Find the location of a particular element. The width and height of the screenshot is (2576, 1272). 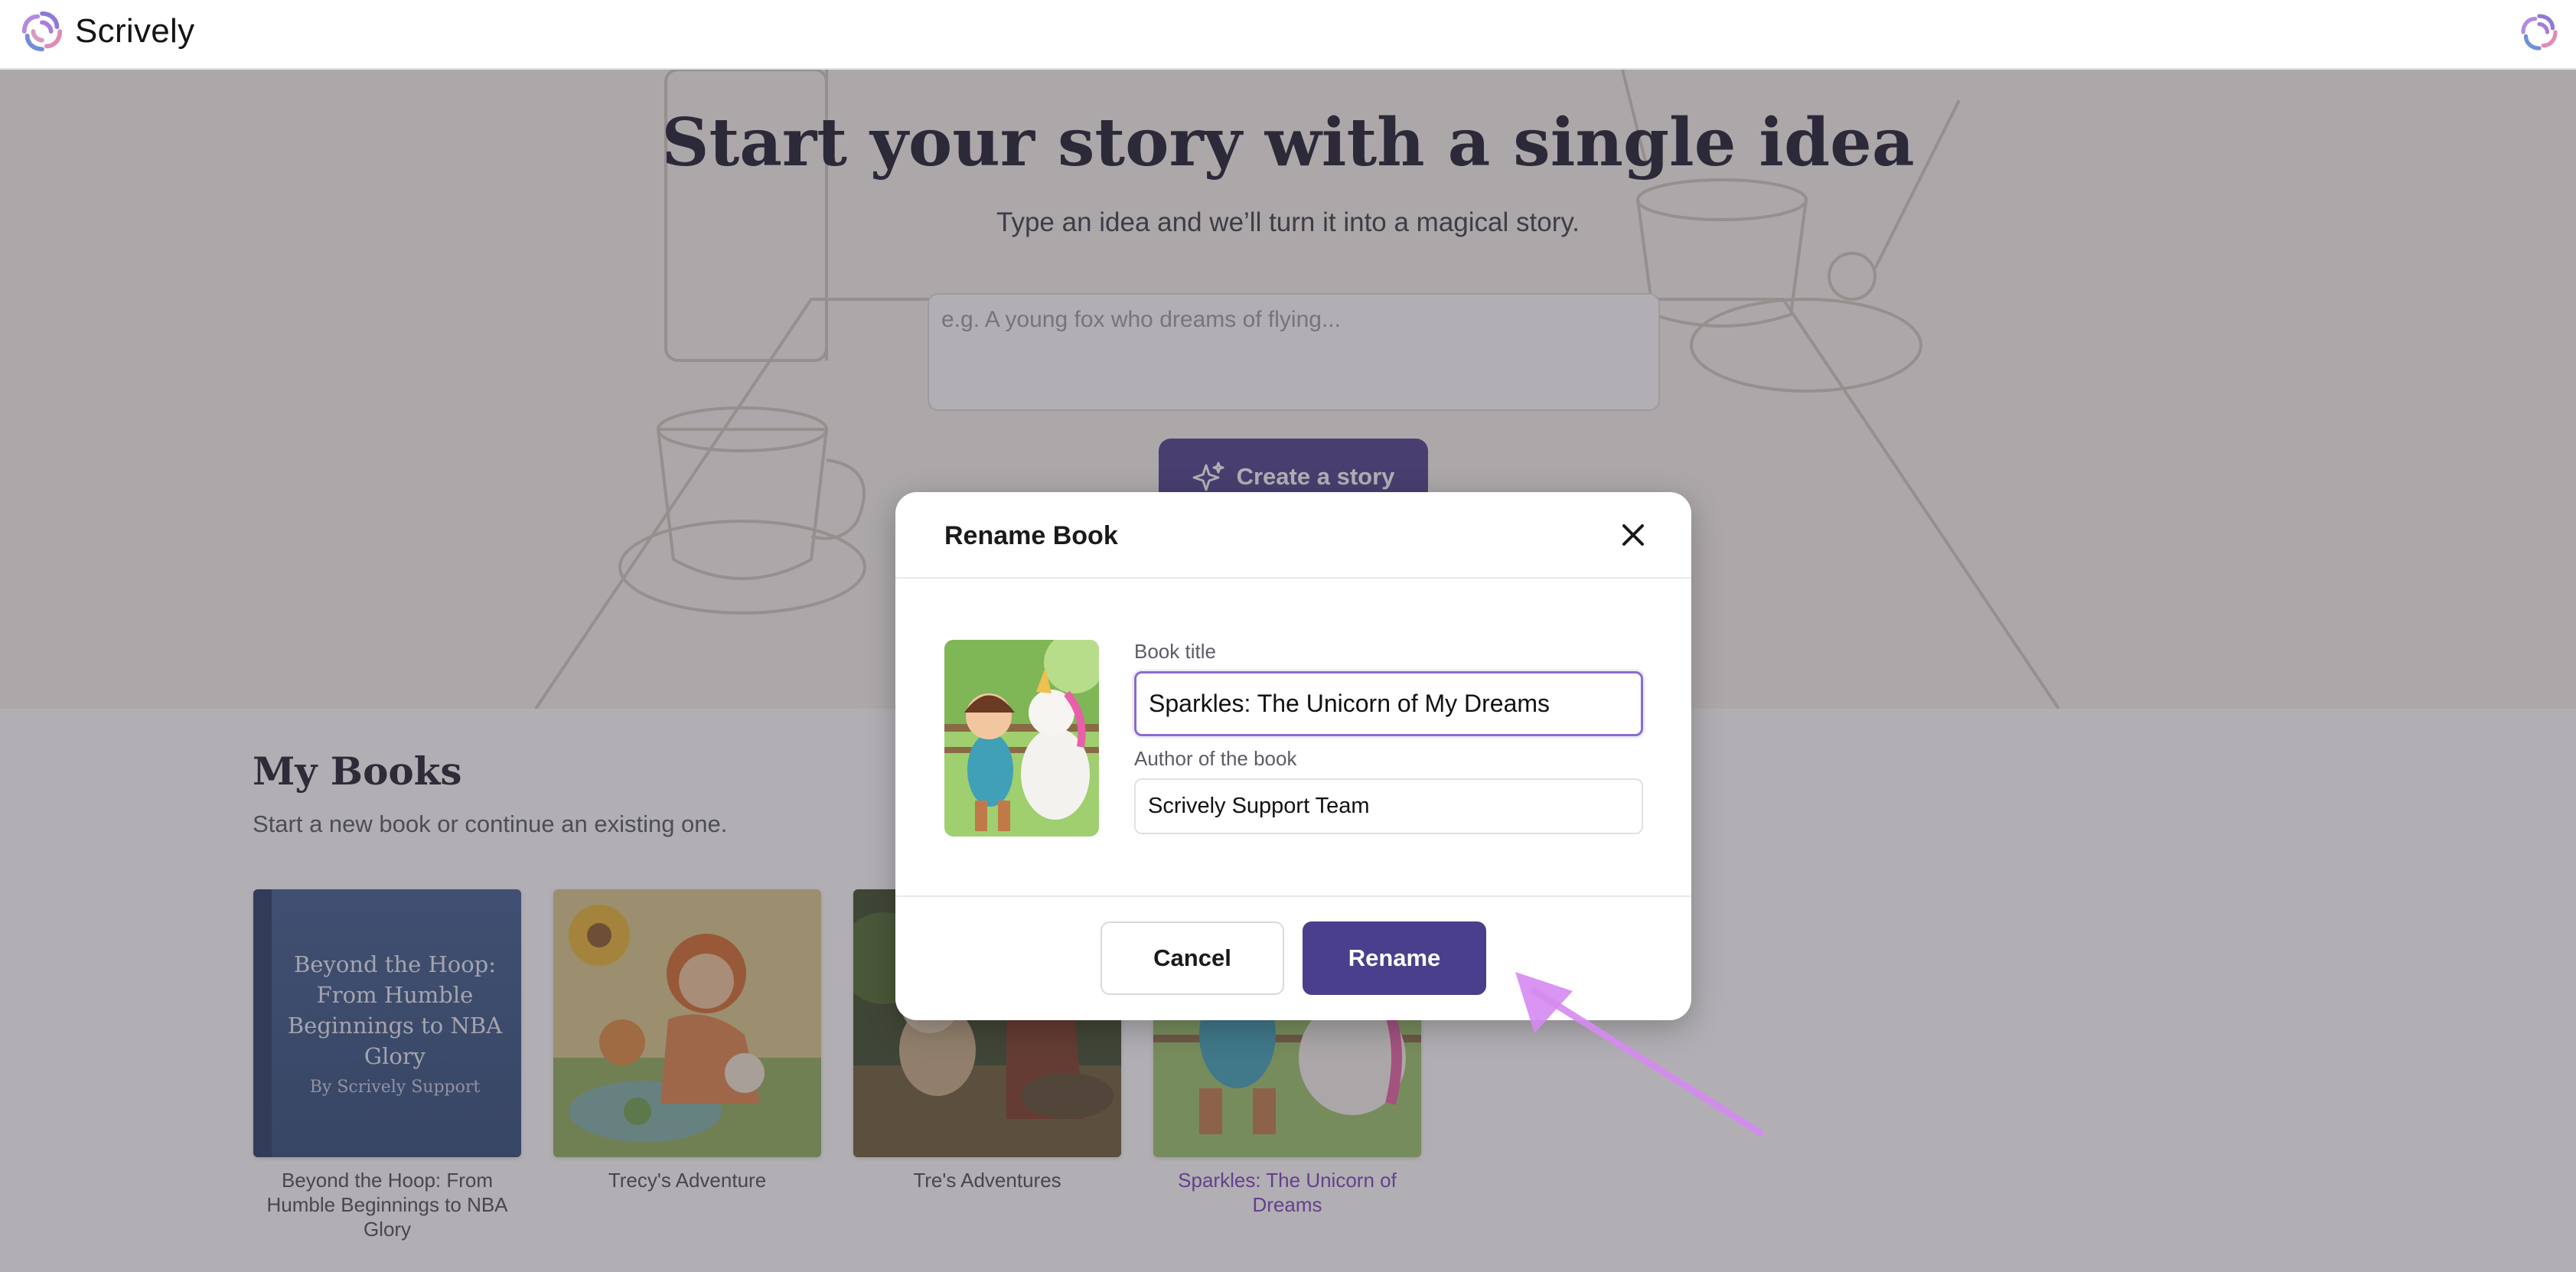

author-label: Author of the book is located at coordinates (1215, 758).